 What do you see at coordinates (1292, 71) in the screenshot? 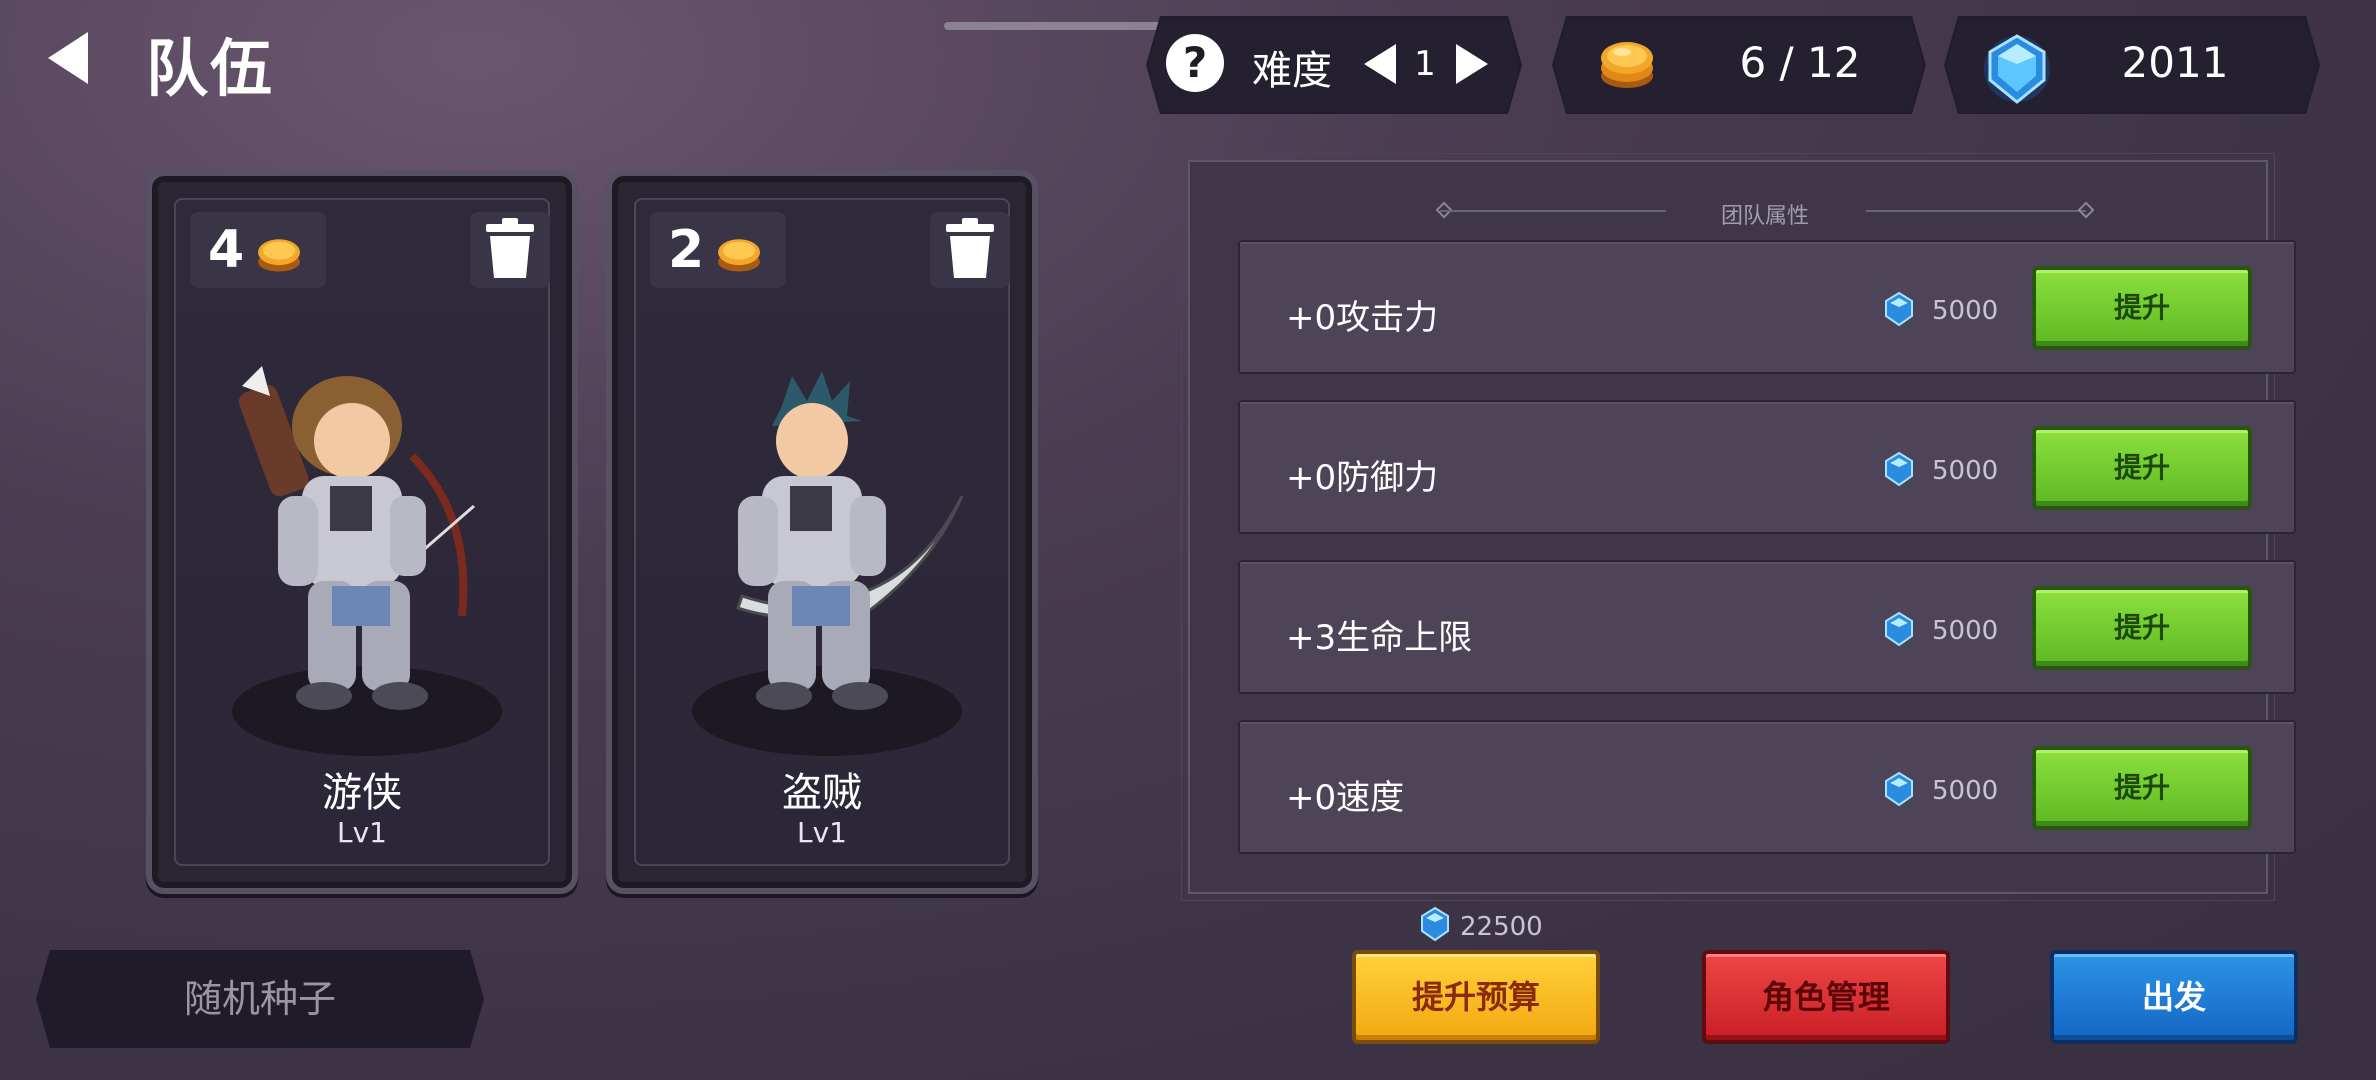
I see `difficulty-label: 难度` at bounding box center [1292, 71].